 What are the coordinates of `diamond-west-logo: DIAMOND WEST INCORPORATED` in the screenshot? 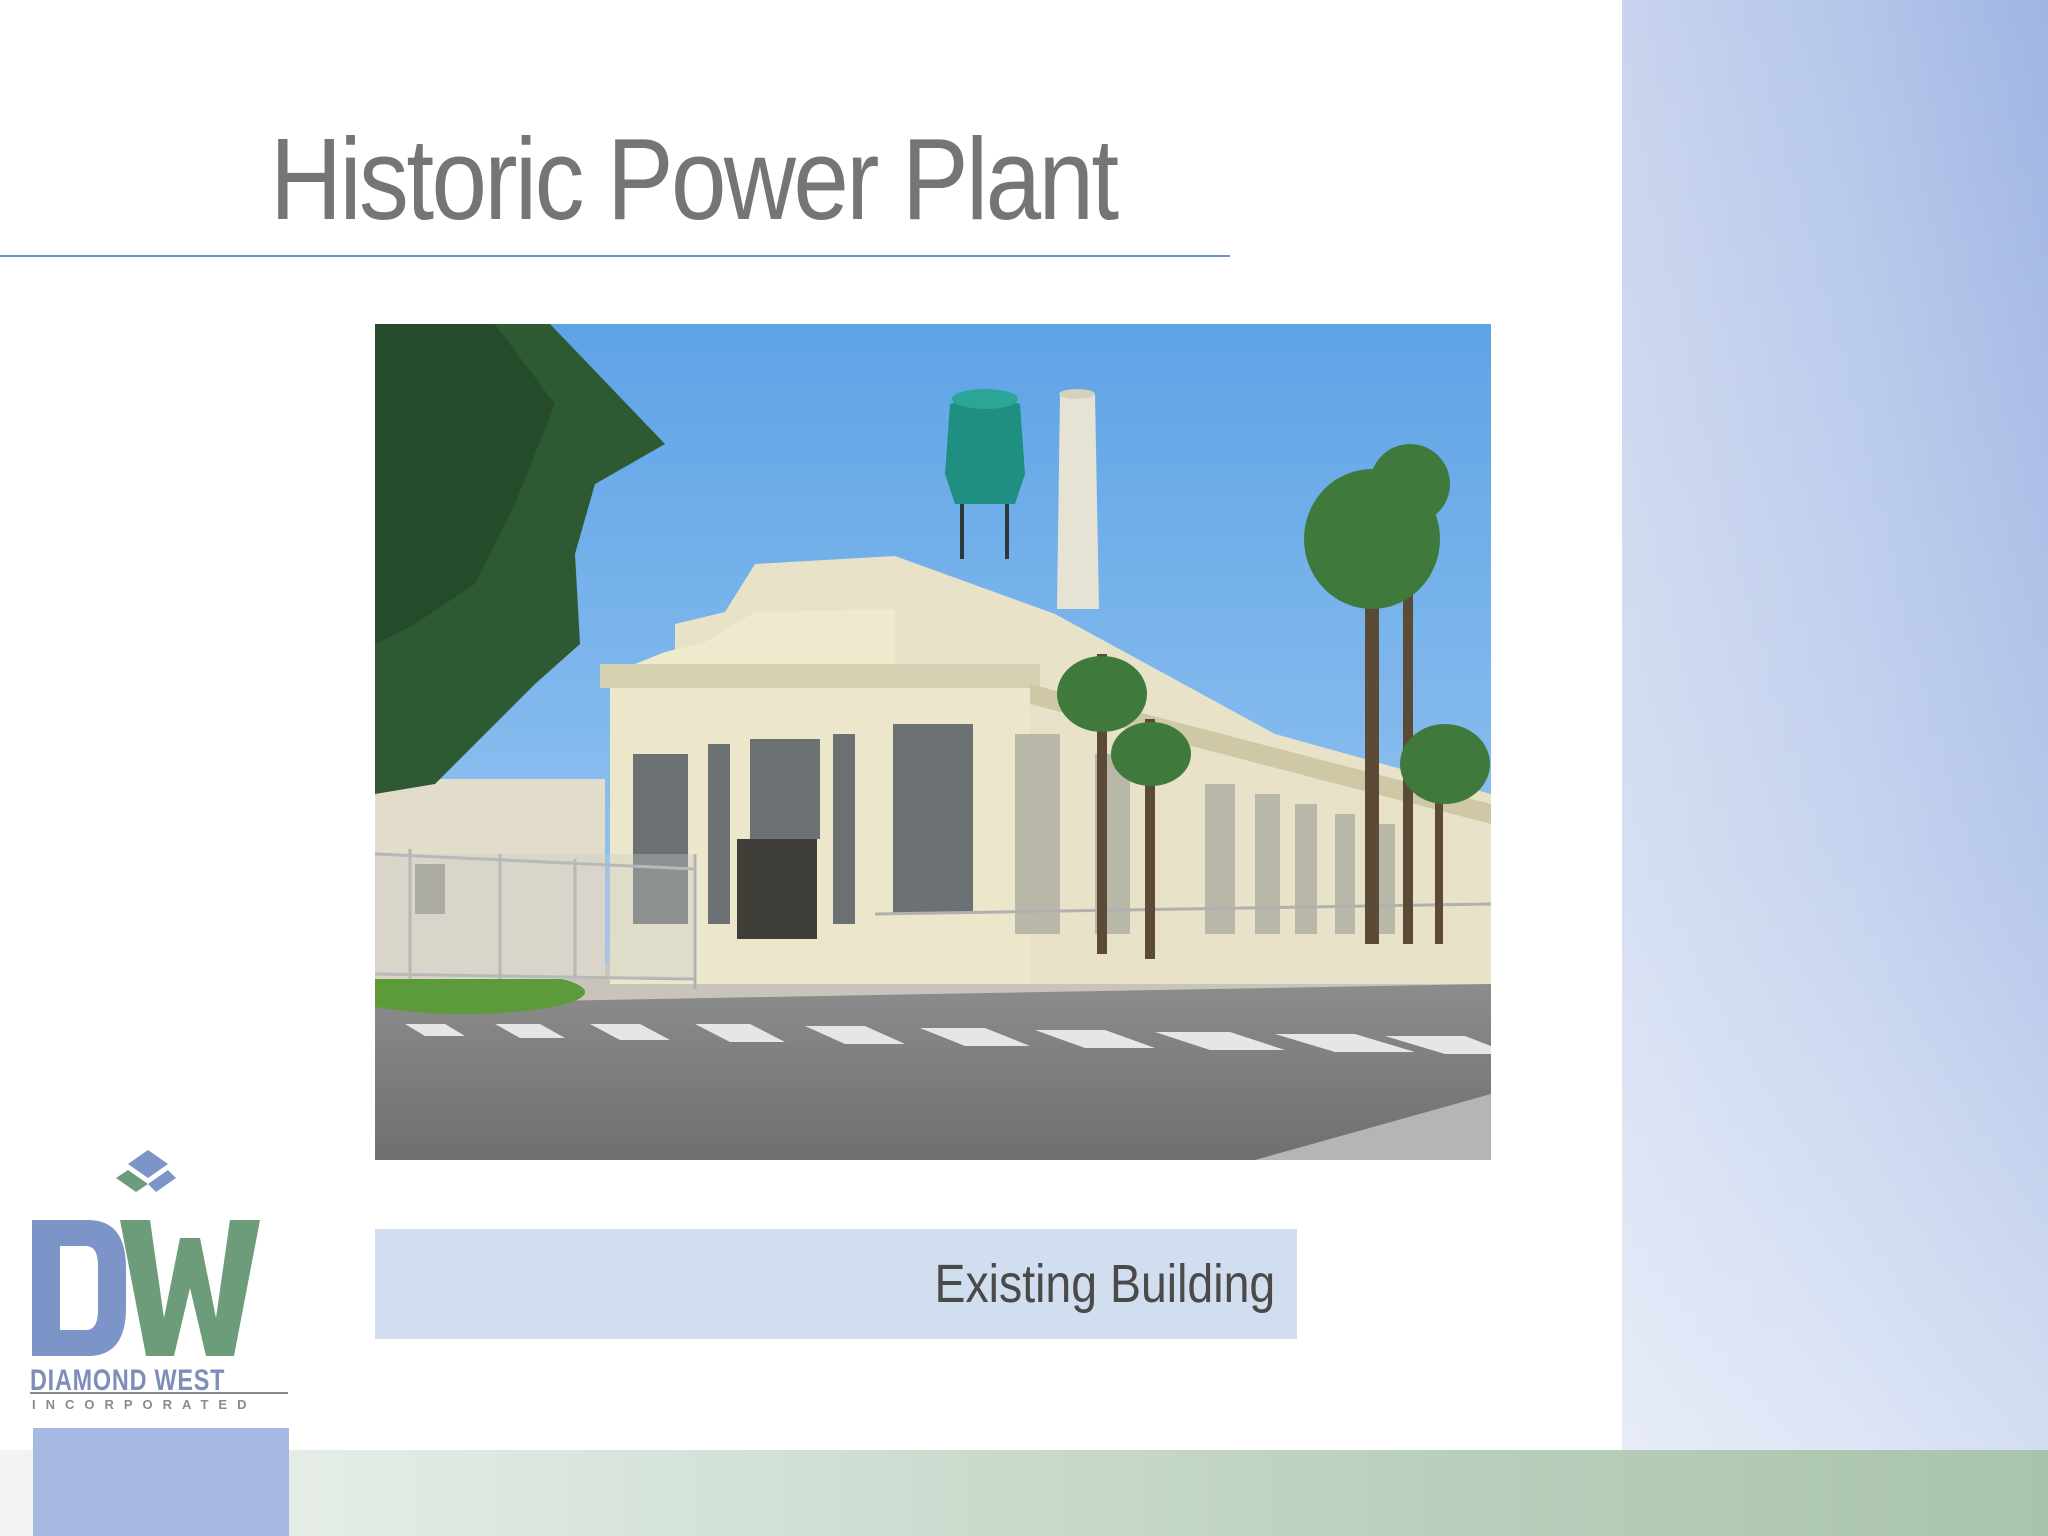 It's located at (159, 1283).